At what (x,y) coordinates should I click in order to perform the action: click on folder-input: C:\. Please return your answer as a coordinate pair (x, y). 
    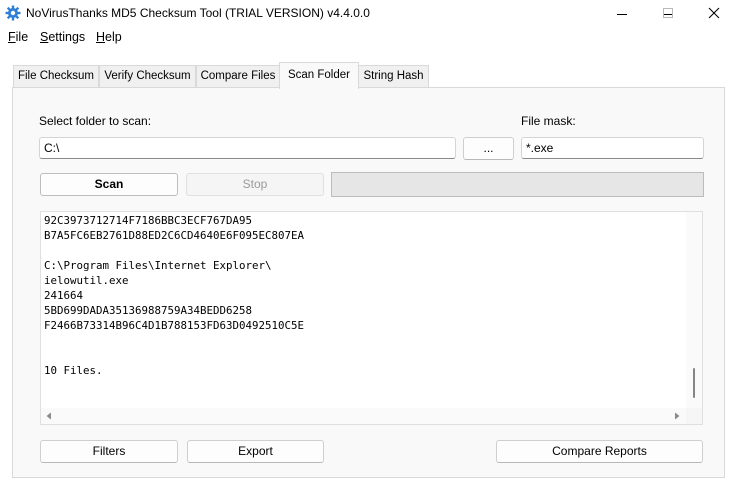
    Looking at the image, I should click on (247, 148).